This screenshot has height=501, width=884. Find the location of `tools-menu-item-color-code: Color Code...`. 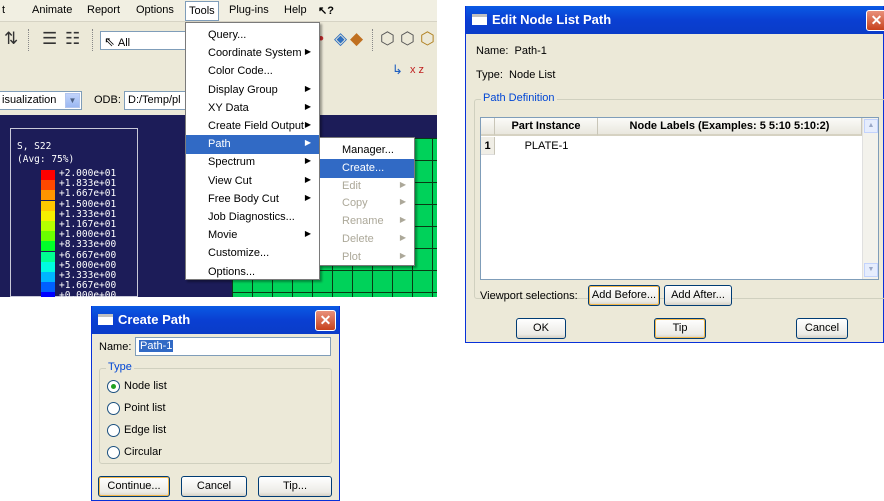

tools-menu-item-color-code: Color Code... is located at coordinates (252, 71).